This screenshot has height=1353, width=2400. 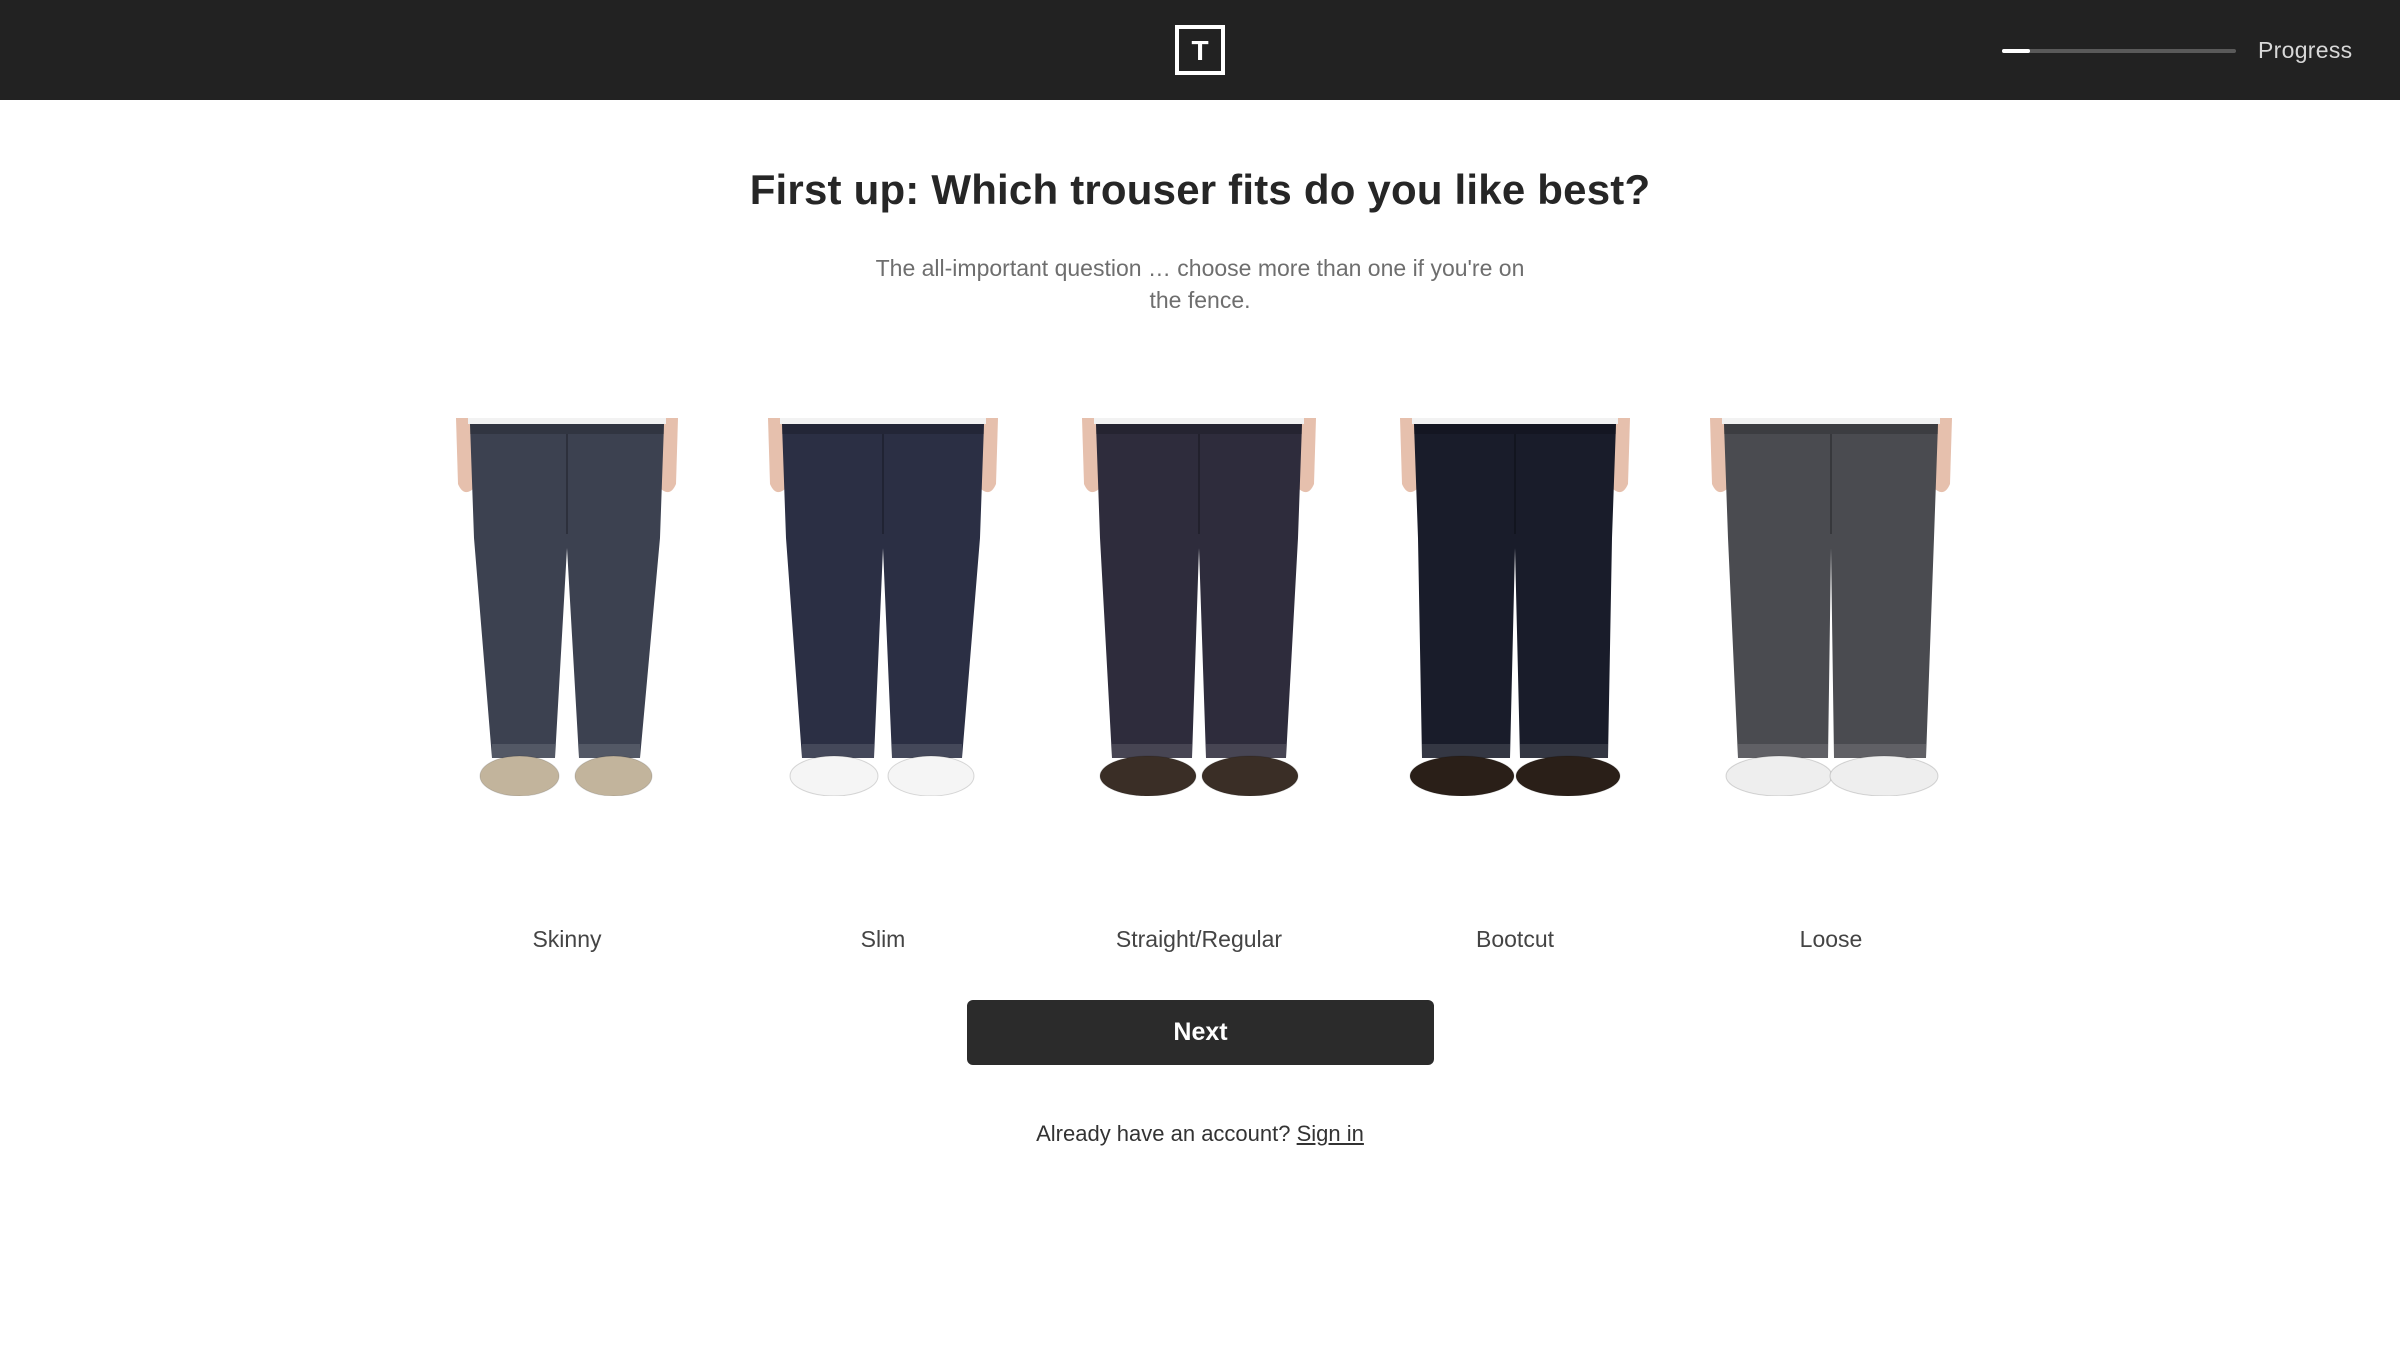 I want to click on fit-label: Bootcut, so click(x=1515, y=939).